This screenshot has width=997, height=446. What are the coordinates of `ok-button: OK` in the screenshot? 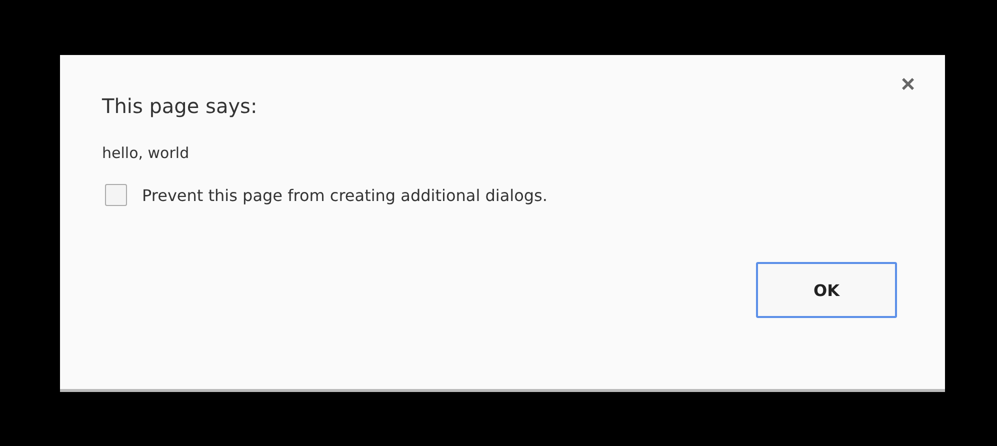 It's located at (826, 290).